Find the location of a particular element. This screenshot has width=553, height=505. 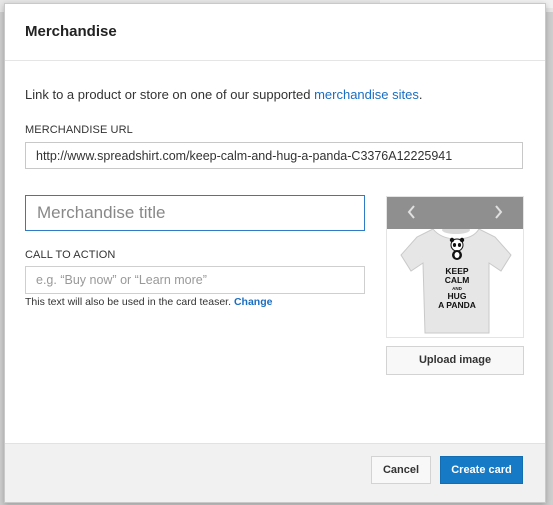

upload-image-button: Upload image is located at coordinates (455, 360).